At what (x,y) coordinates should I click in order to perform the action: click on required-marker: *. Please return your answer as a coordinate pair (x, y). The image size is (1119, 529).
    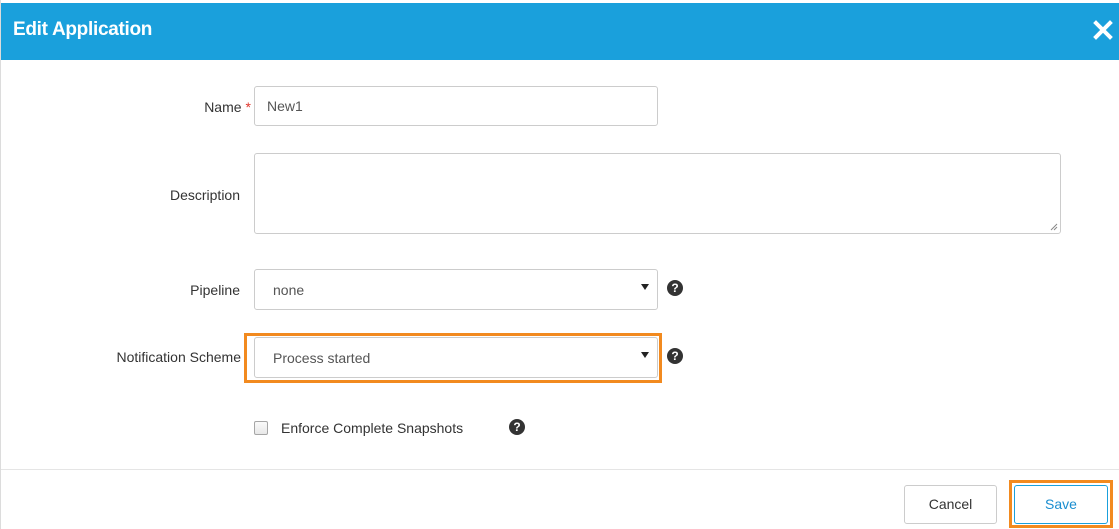
    Looking at the image, I should click on (248, 107).